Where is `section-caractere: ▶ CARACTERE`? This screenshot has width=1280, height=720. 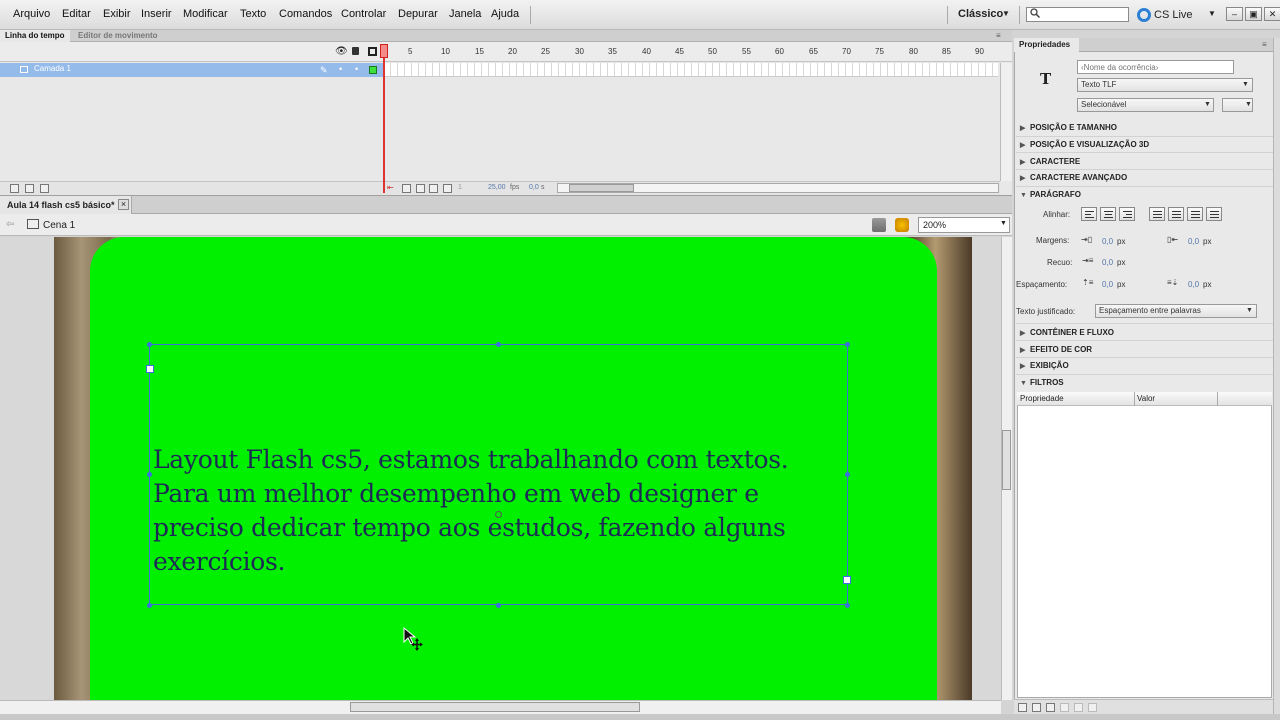 section-caractere: ▶ CARACTERE is located at coordinates (1050, 161).